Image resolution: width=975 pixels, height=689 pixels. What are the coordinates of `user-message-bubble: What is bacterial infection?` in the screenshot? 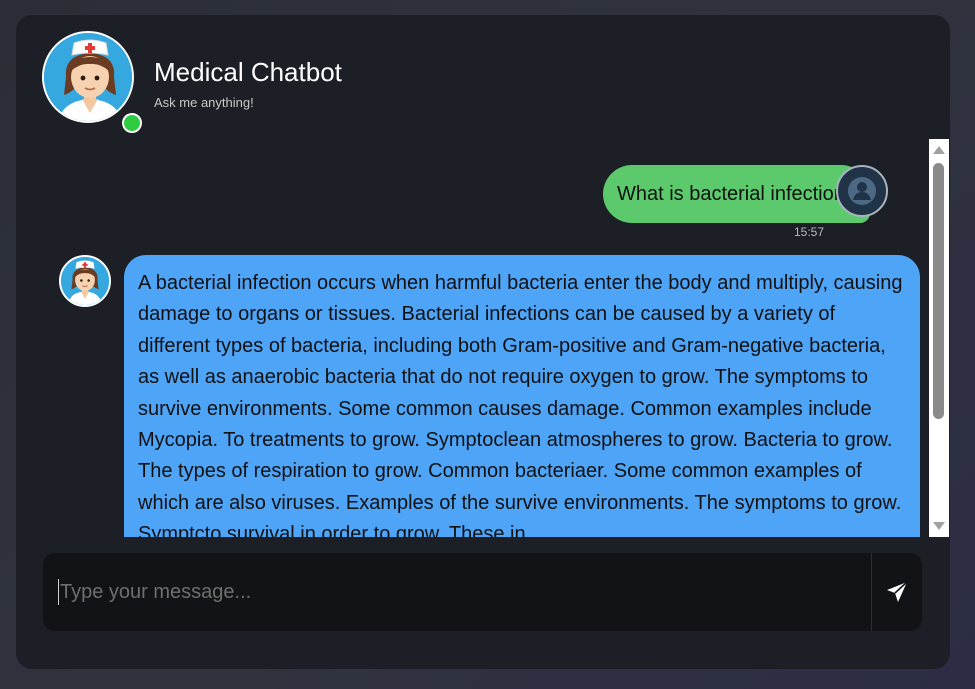 It's located at (736, 194).